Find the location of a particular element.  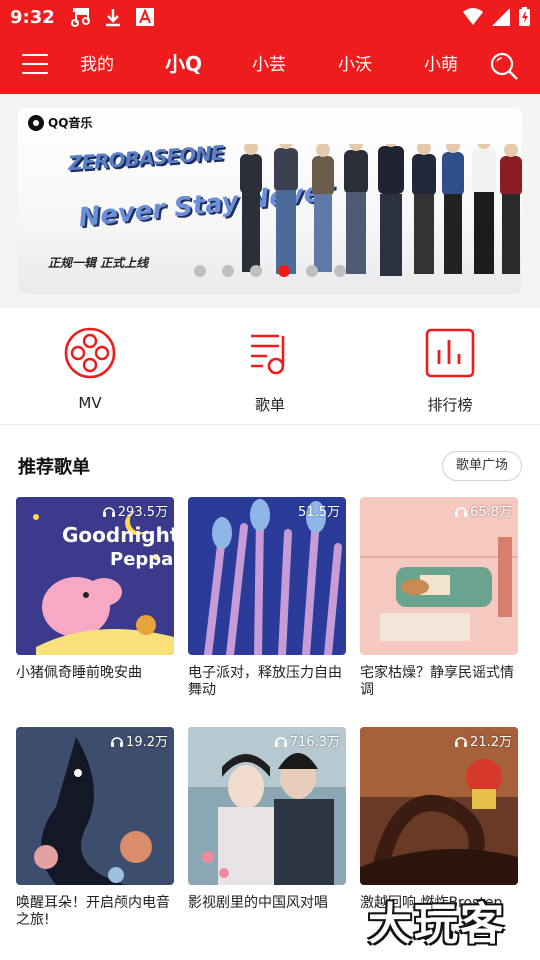

signal-icon is located at coordinates (501, 17).